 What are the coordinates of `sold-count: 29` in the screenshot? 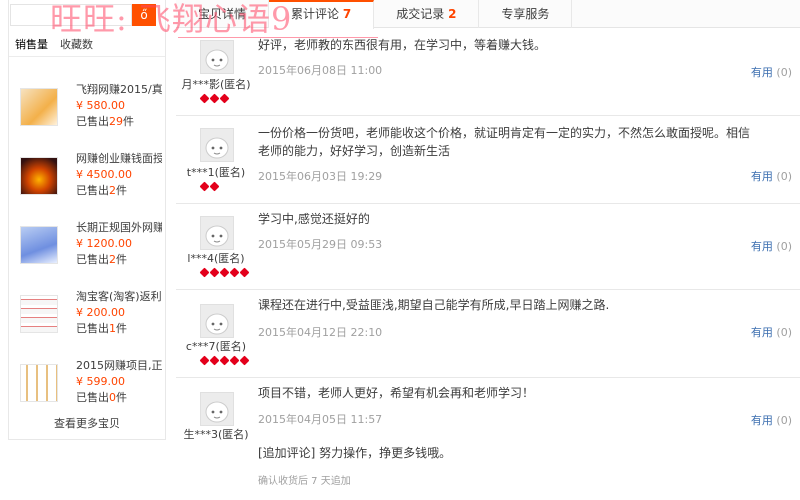 It's located at (116, 121).